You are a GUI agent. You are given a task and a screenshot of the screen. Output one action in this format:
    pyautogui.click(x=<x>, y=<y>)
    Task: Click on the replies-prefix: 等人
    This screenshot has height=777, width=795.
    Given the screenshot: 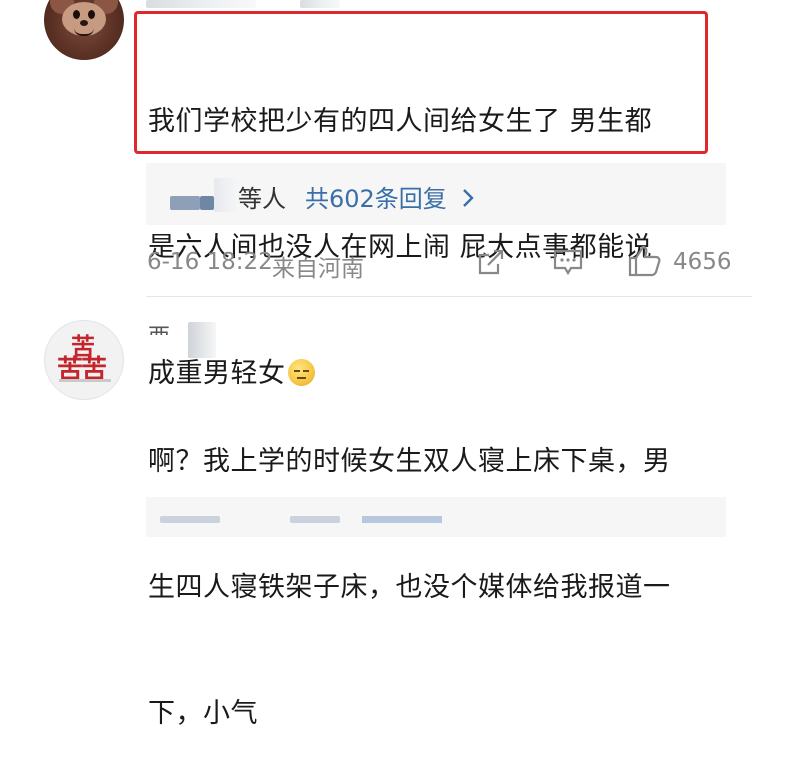 What is the action you would take?
    pyautogui.click(x=262, y=199)
    